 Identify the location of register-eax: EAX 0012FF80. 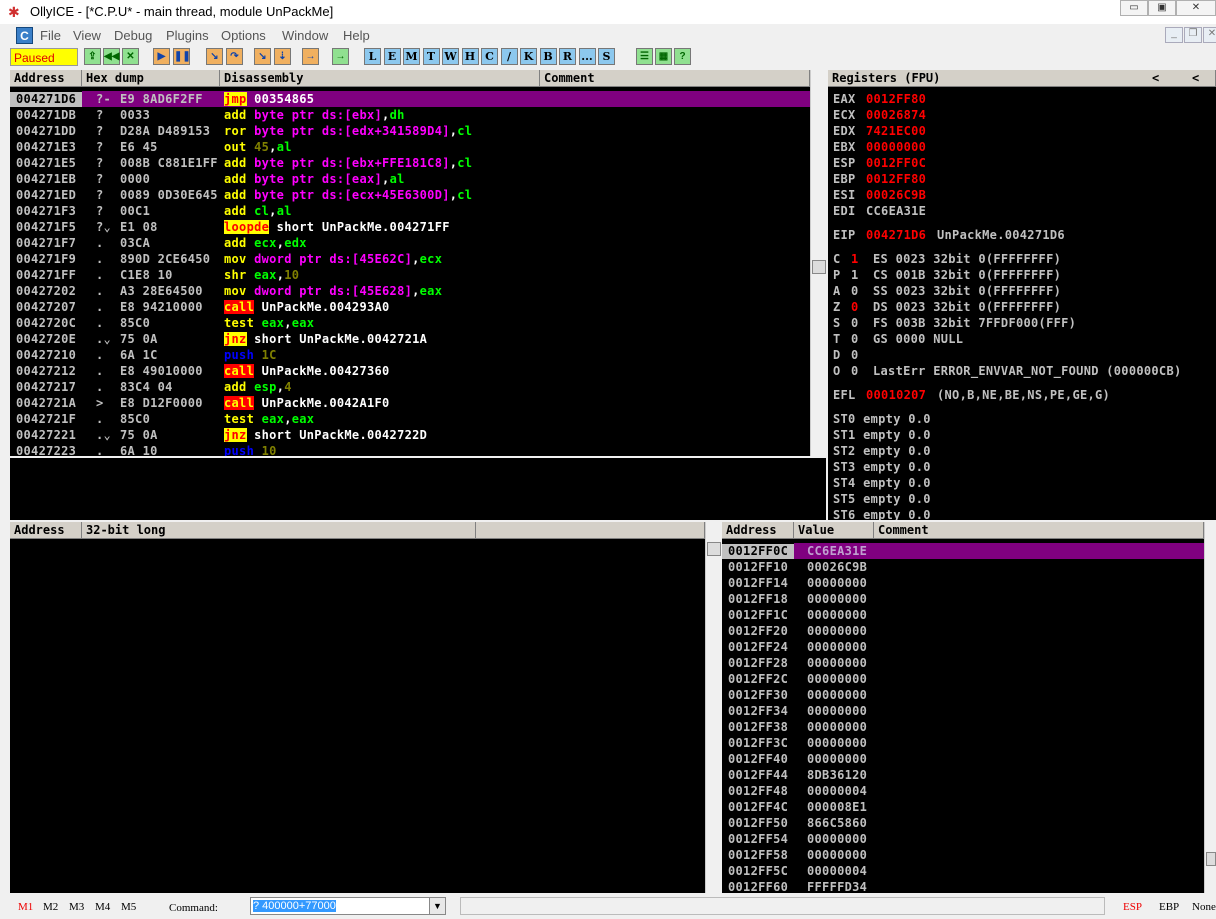
(1023, 99).